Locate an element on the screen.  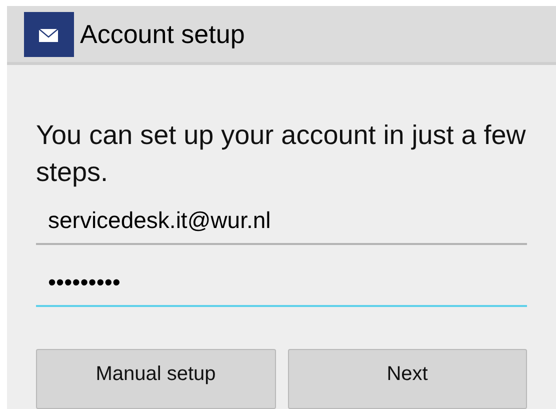
text-field: servicedesk.it@wur.nl is located at coordinates (281, 221).